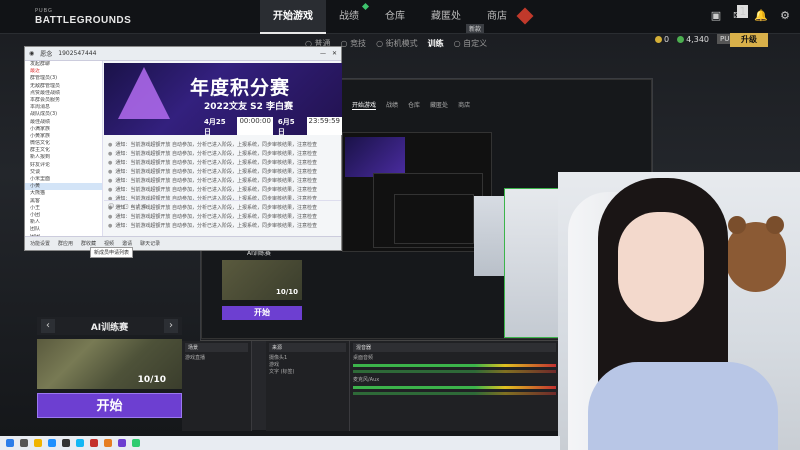  What do you see at coordinates (349, 17) in the screenshot?
I see `nav-career: 战绩` at bounding box center [349, 17].